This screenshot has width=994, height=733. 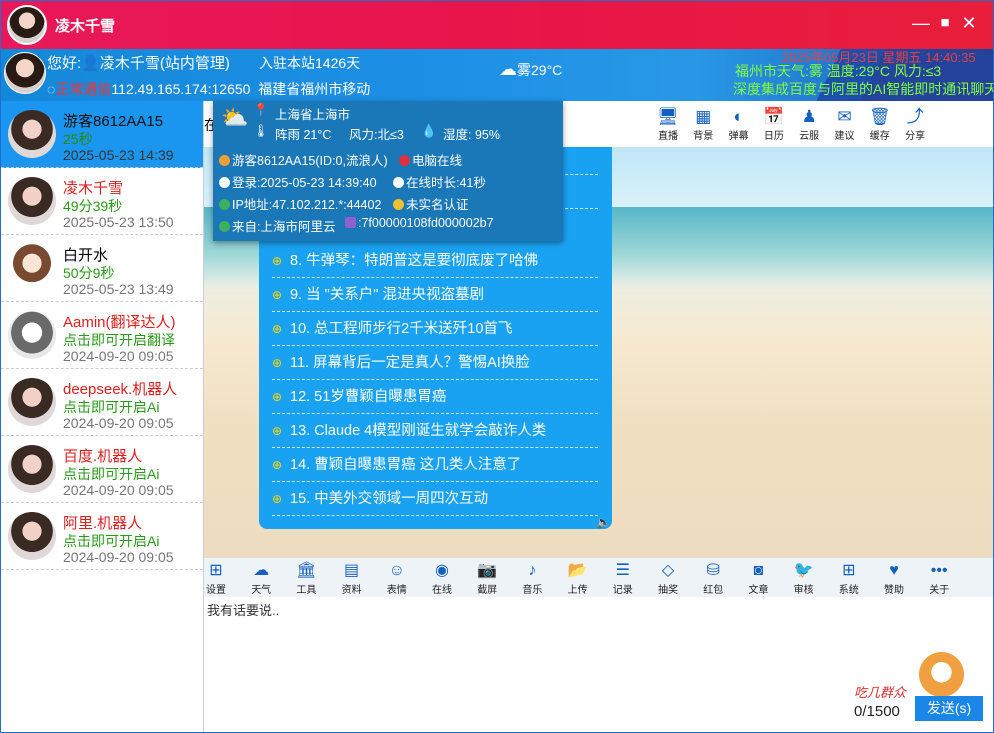 I want to click on brand-logo: 吃几群众, so click(x=880, y=692).